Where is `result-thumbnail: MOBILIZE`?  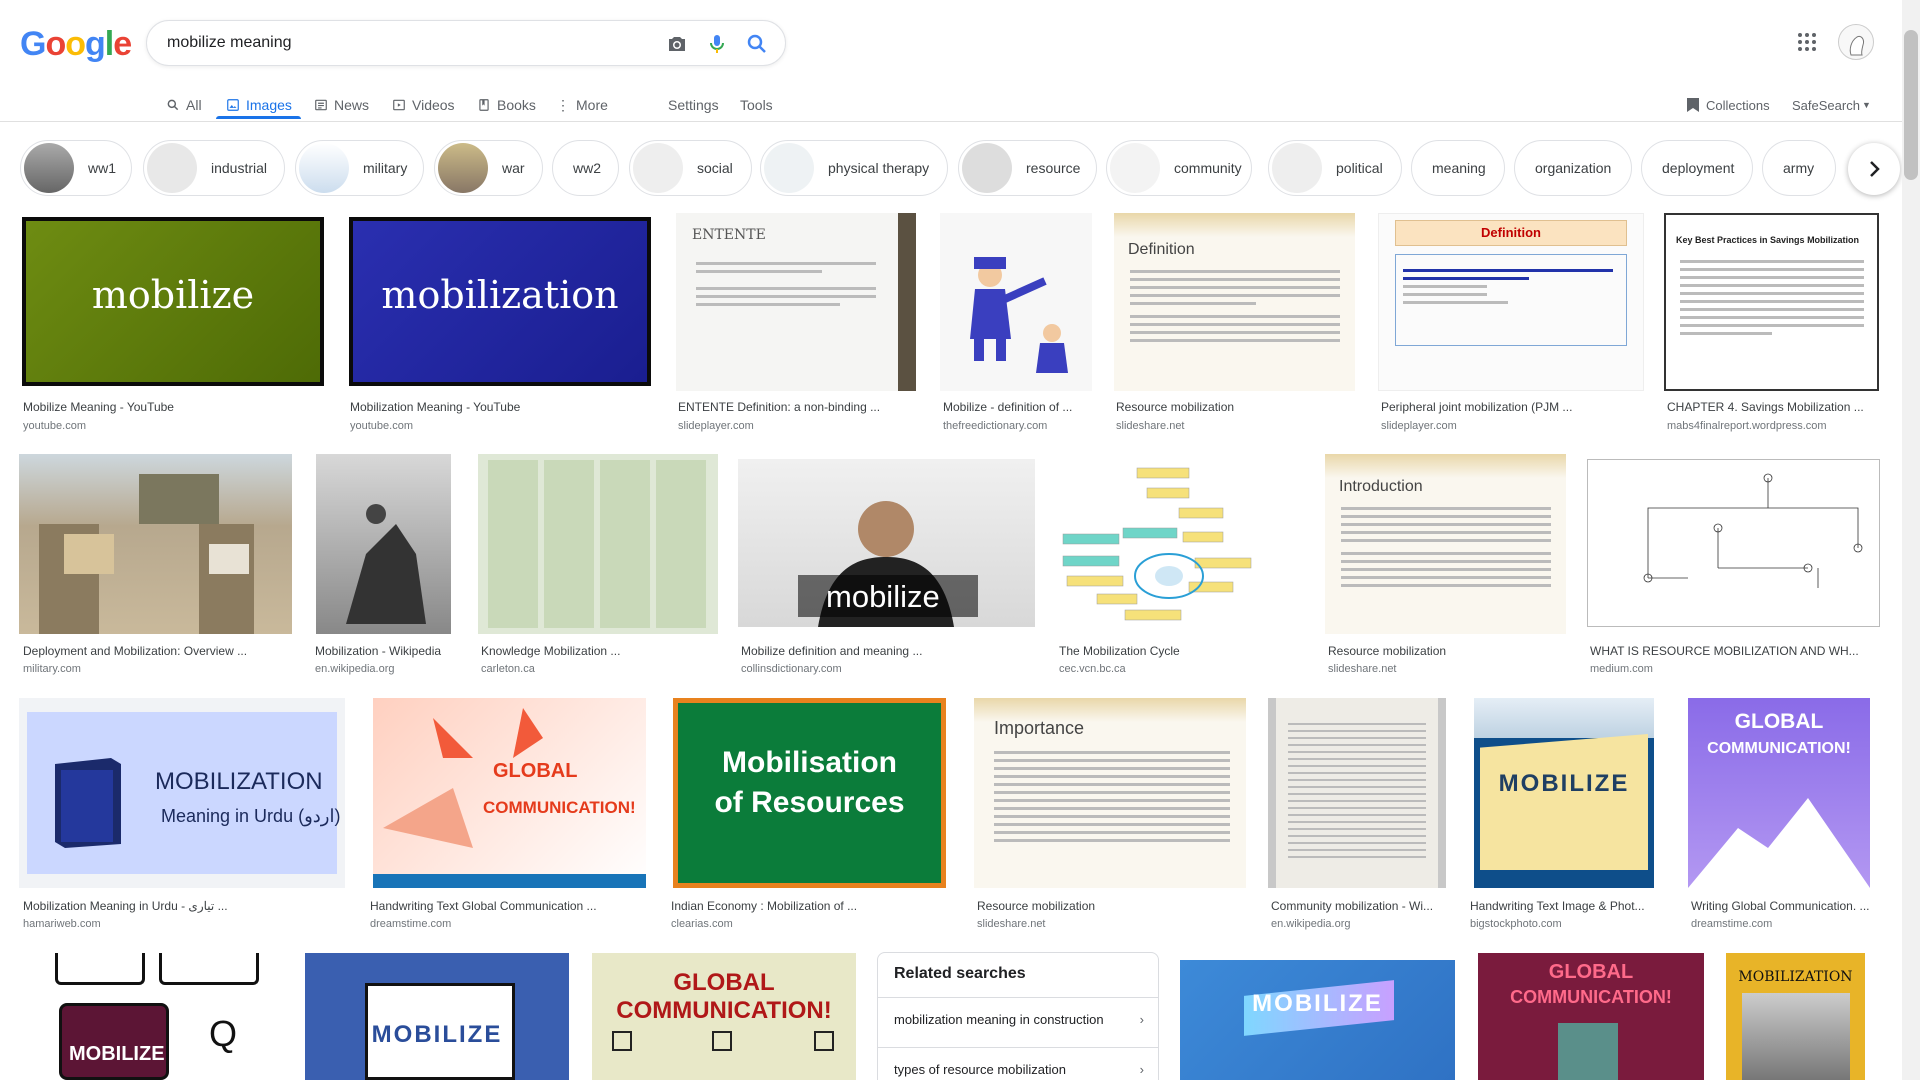
result-thumbnail: MOBILIZE is located at coordinates (1564, 793).